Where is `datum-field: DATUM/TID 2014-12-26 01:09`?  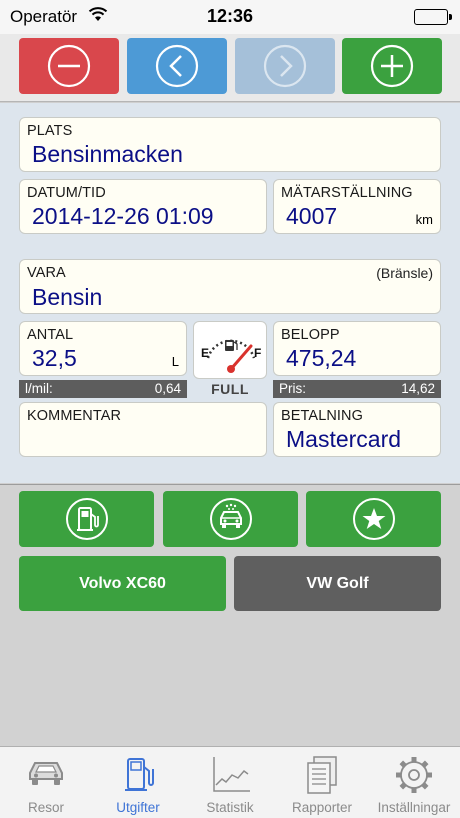 datum-field: DATUM/TID 2014-12-26 01:09 is located at coordinates (143, 206).